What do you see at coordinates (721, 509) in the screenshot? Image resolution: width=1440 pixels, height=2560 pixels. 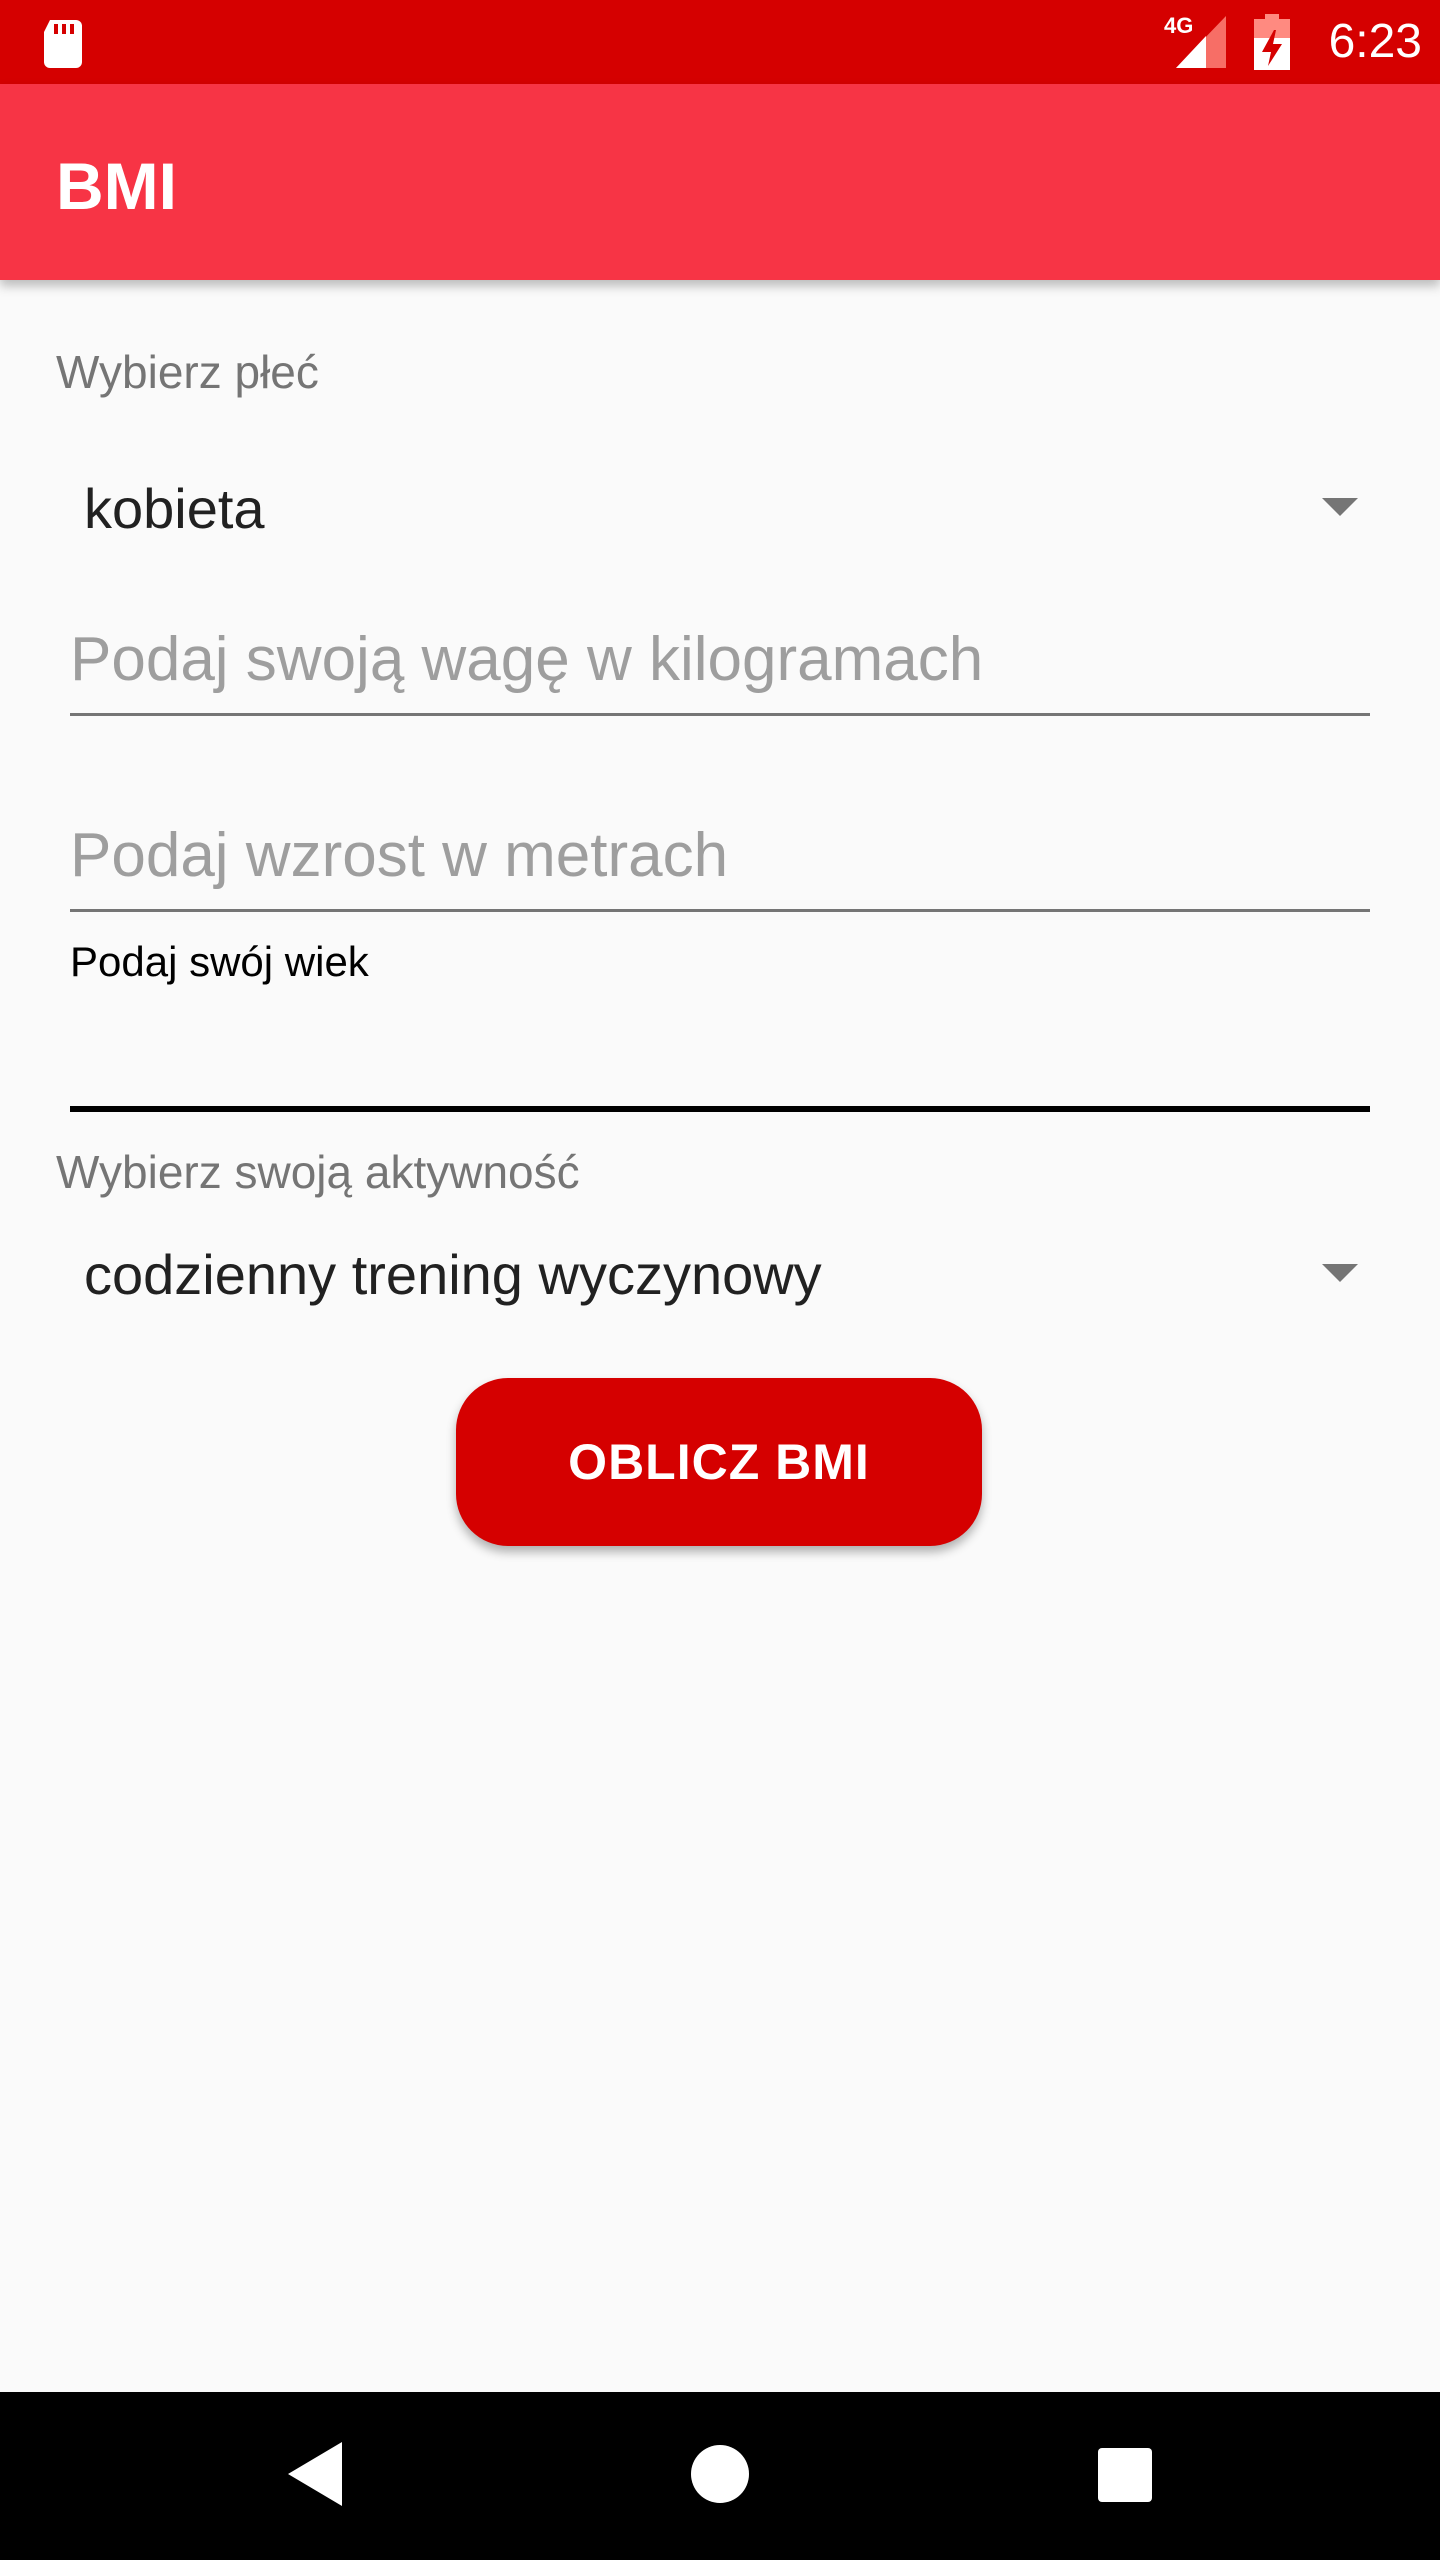 I see `gender-spinner: kobieta` at bounding box center [721, 509].